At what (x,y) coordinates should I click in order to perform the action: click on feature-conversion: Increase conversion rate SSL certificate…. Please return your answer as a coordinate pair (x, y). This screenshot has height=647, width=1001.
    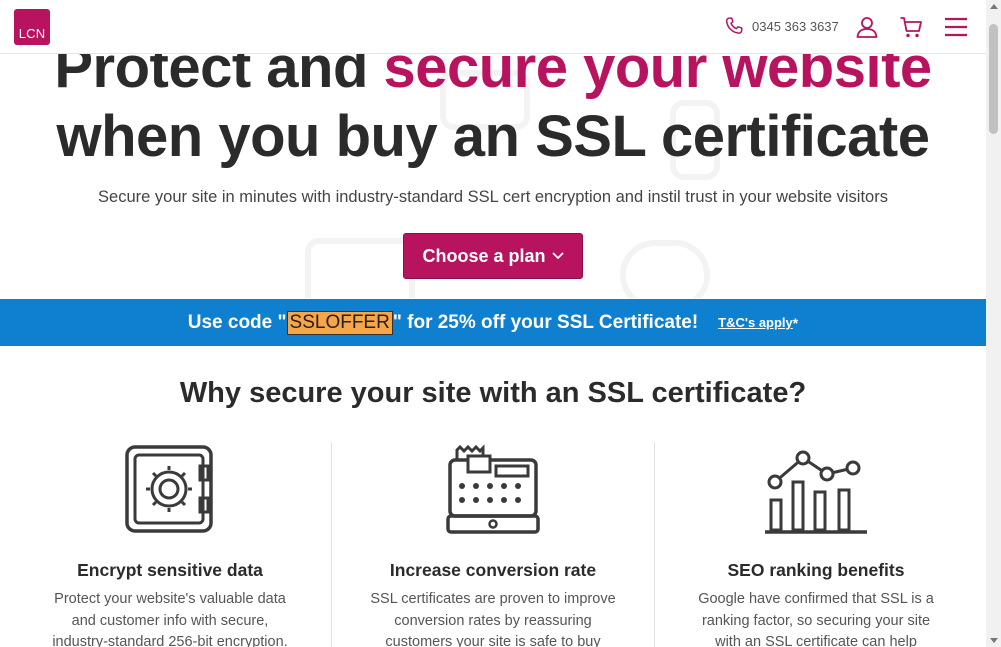
    Looking at the image, I should click on (493, 543).